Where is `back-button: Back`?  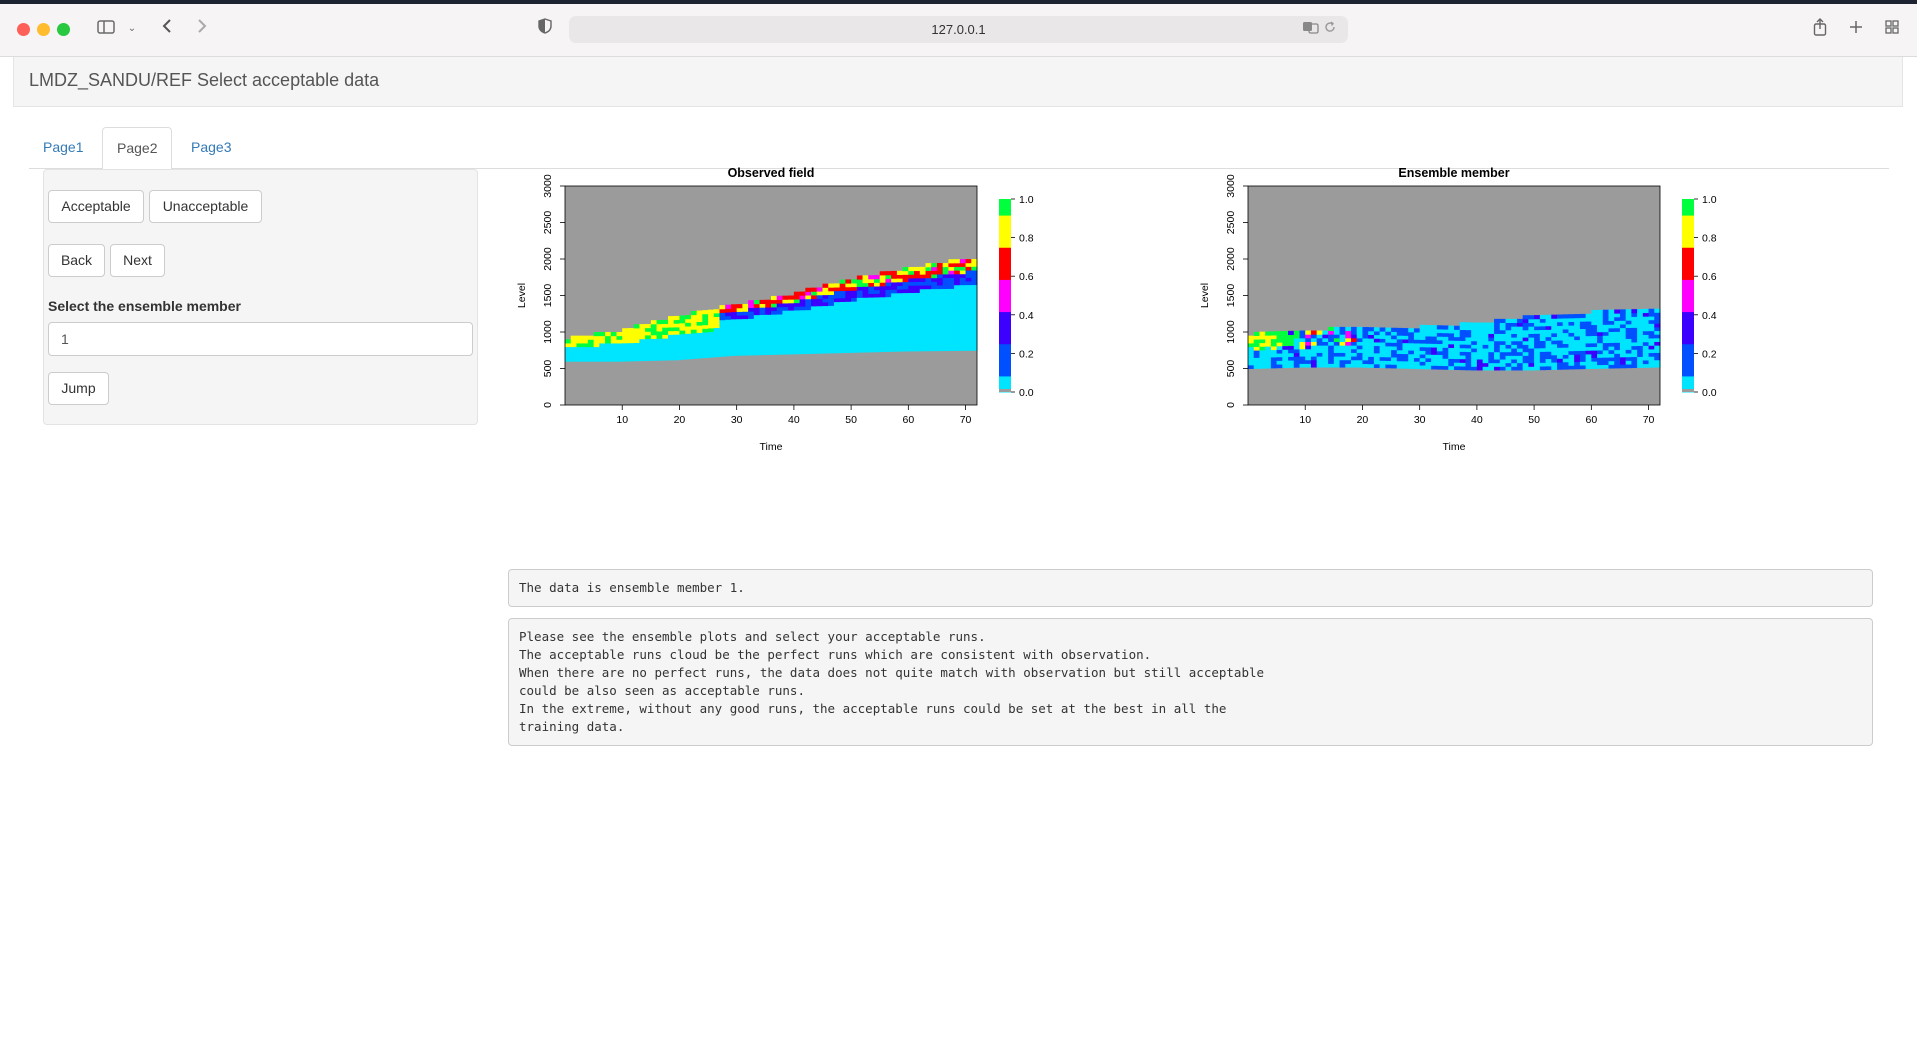
back-button: Back is located at coordinates (76, 260).